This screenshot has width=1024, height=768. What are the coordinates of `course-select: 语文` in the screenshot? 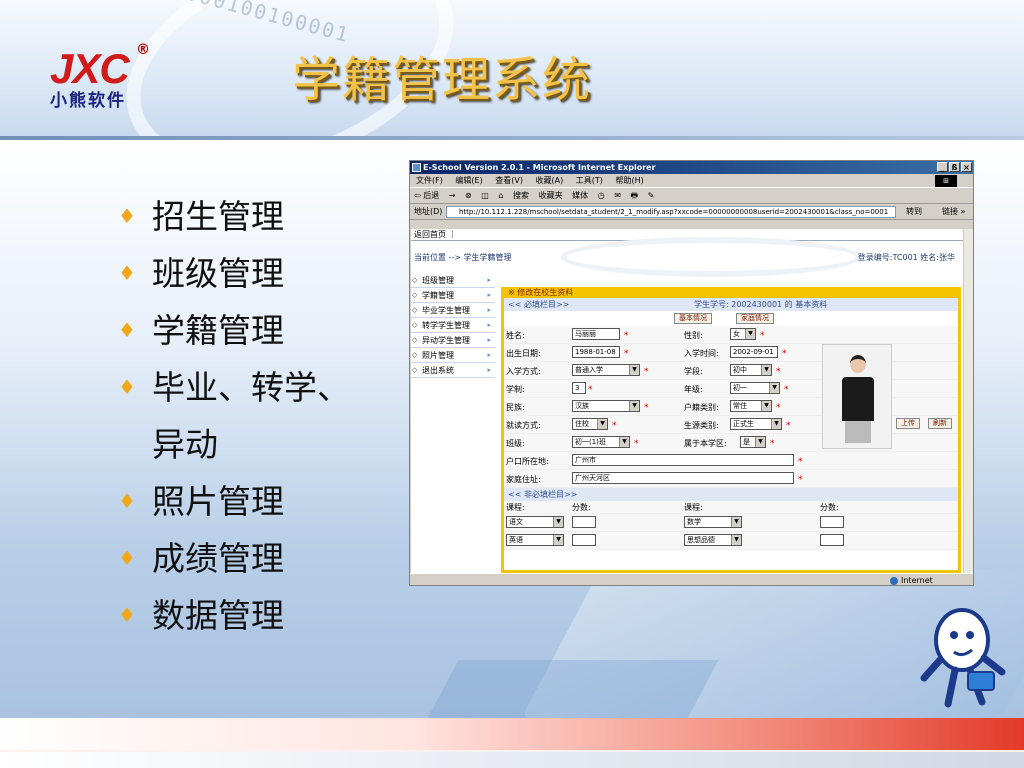 It's located at (535, 522).